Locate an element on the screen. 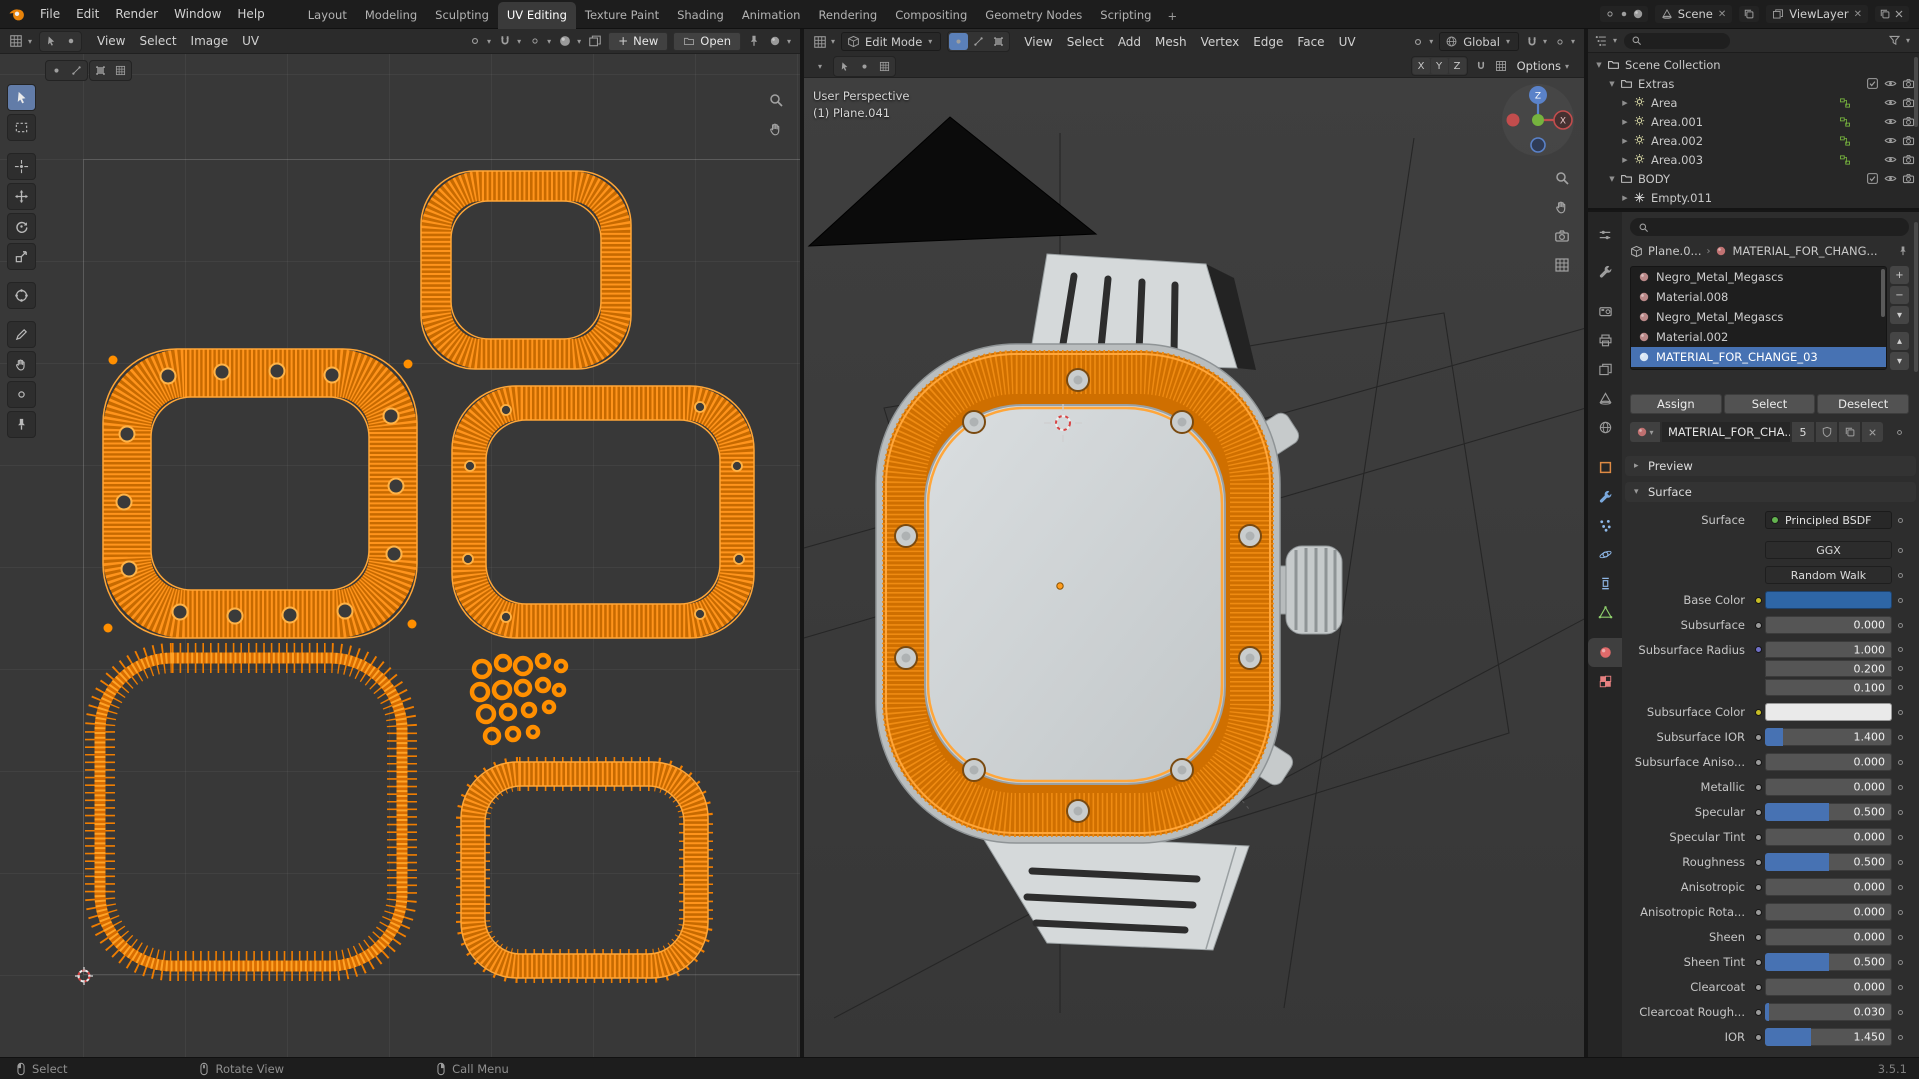 The height and width of the screenshot is (1079, 1919). new-material-button is located at coordinates (1849, 432).